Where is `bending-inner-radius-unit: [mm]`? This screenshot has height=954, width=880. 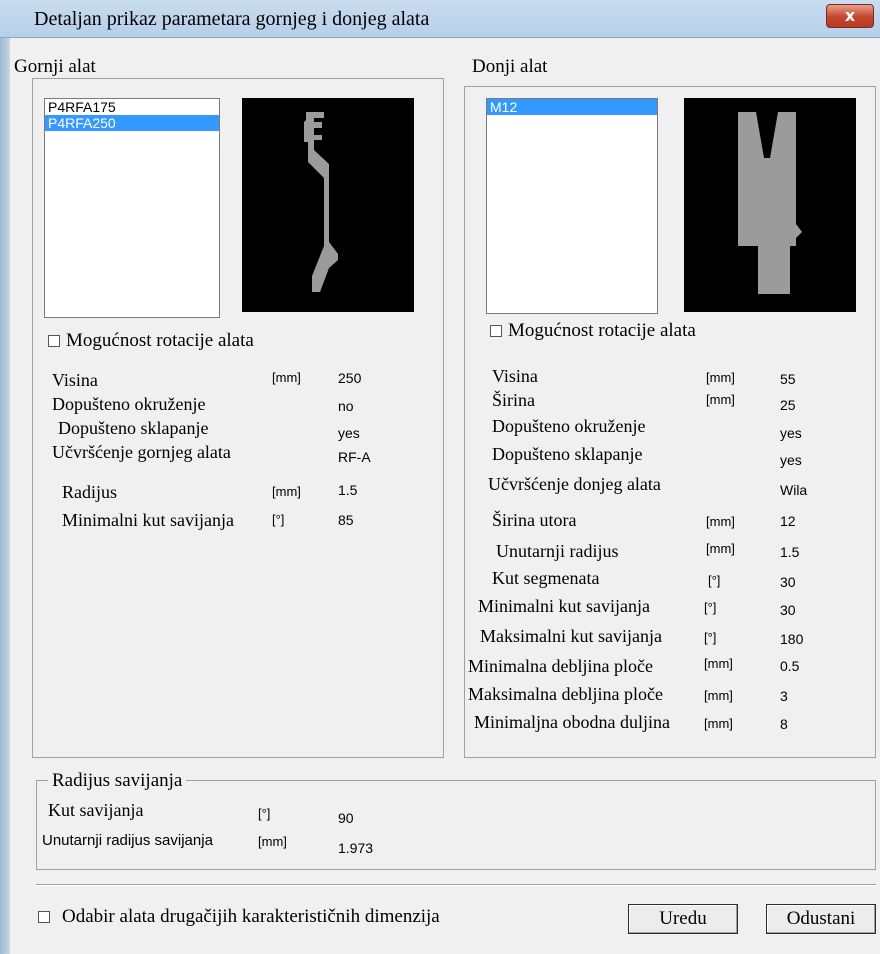
bending-inner-radius-unit: [mm] is located at coordinates (272, 841).